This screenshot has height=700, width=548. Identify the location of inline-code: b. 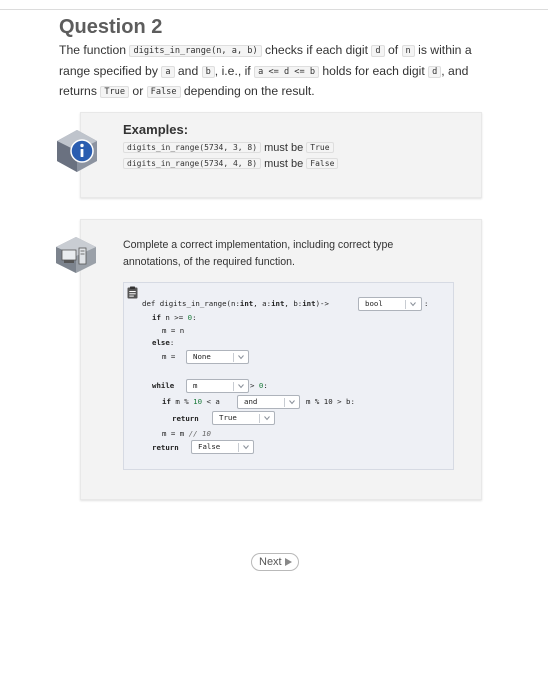
(208, 71).